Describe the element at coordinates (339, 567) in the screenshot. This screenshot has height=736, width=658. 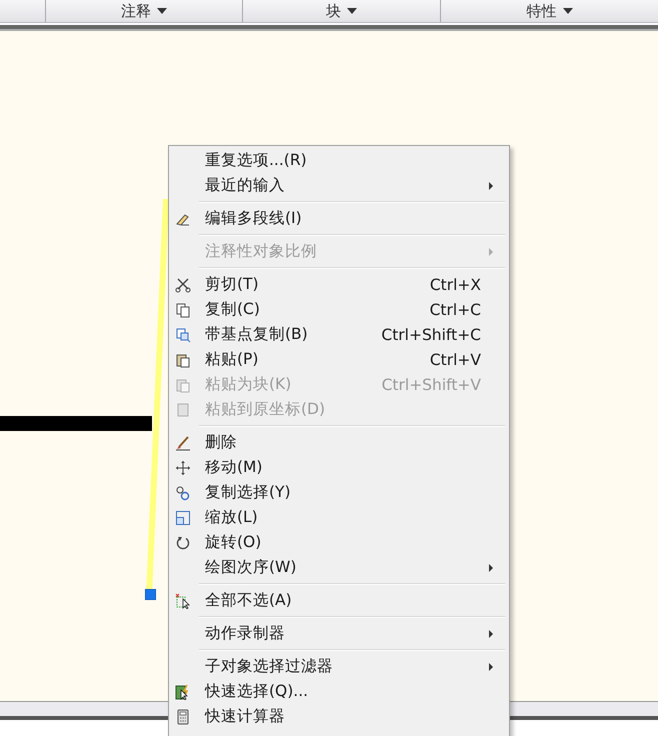
I see `menu-item: 绘图次序(W)` at that location.